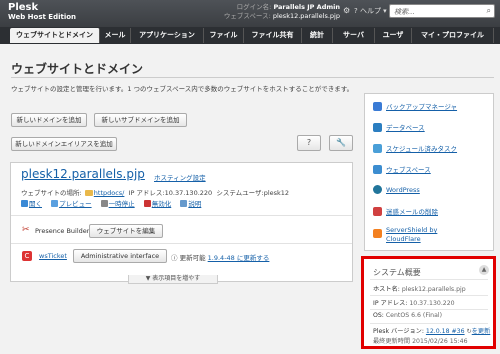 This screenshot has width=500, height=354. Describe the element at coordinates (162, 204) in the screenshot. I see `disable-link: 無効化` at that location.